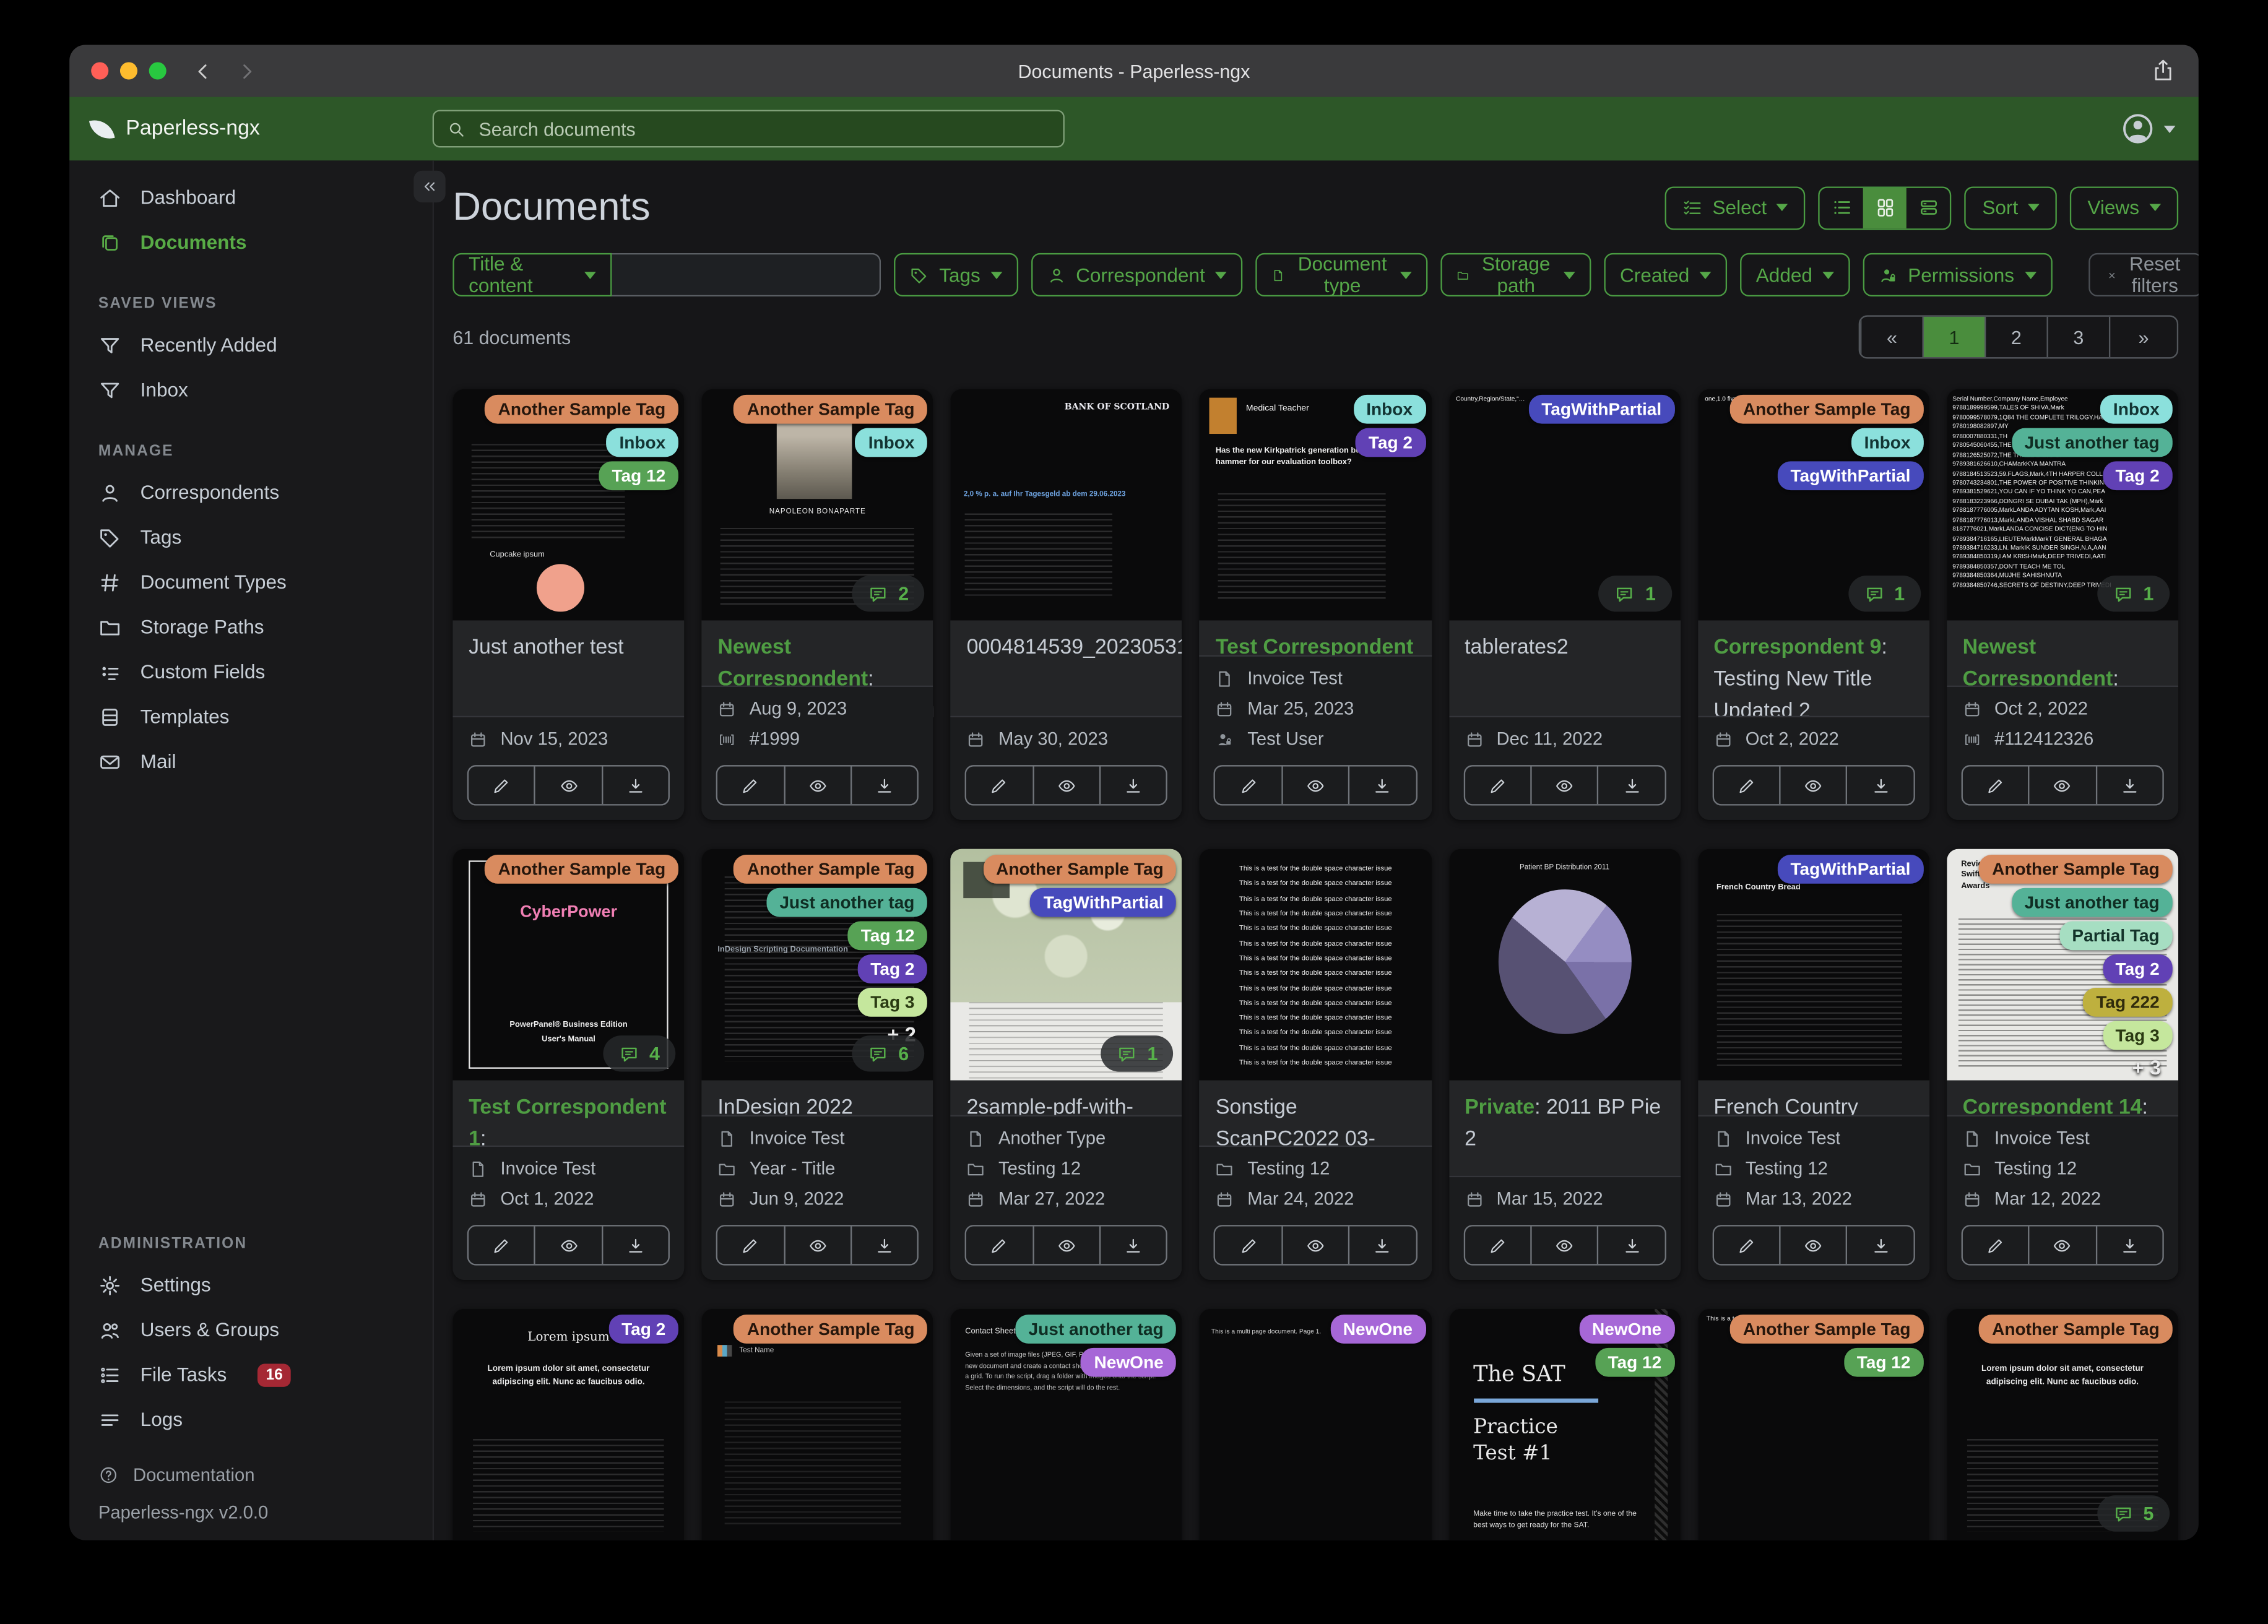 This screenshot has width=2268, height=1624. I want to click on global-search, so click(748, 129).